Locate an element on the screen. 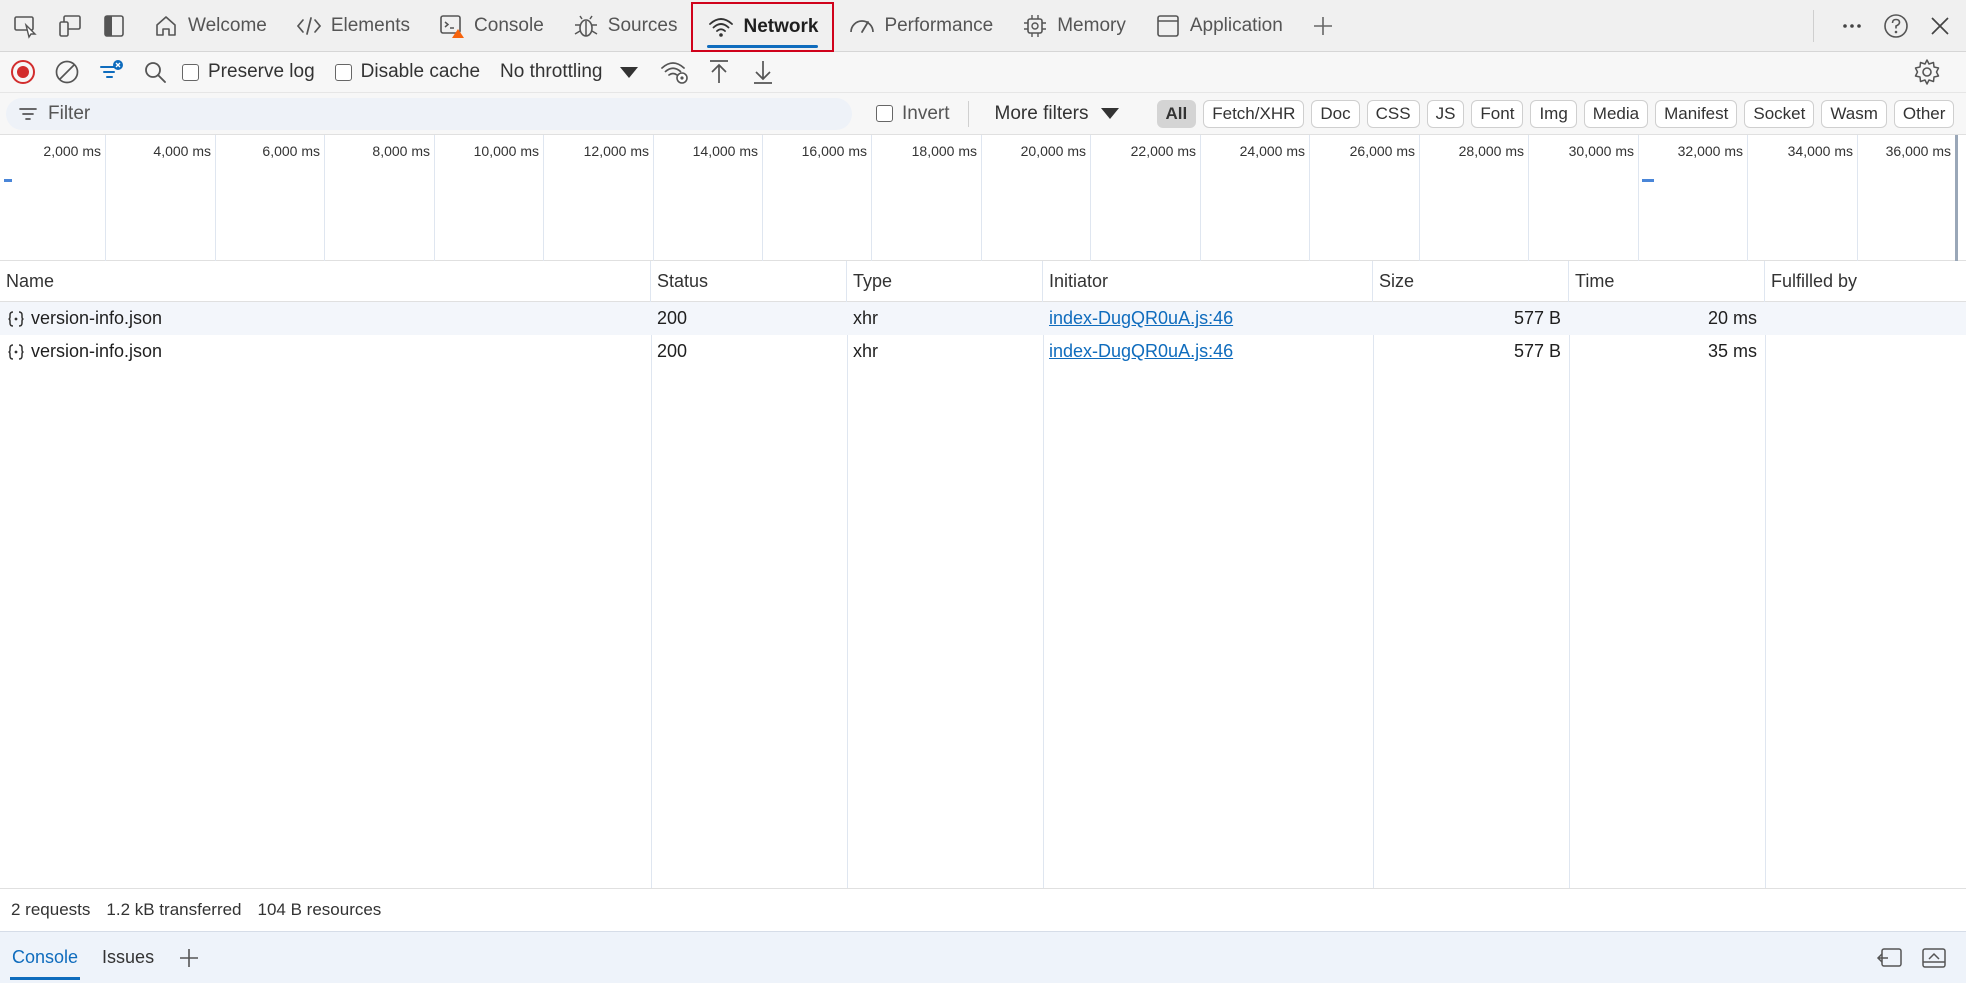  filter-icon is located at coordinates (28, 114).